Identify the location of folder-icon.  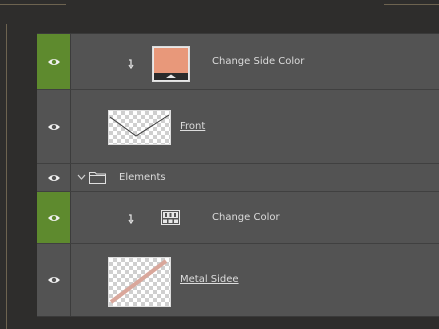
(97, 178).